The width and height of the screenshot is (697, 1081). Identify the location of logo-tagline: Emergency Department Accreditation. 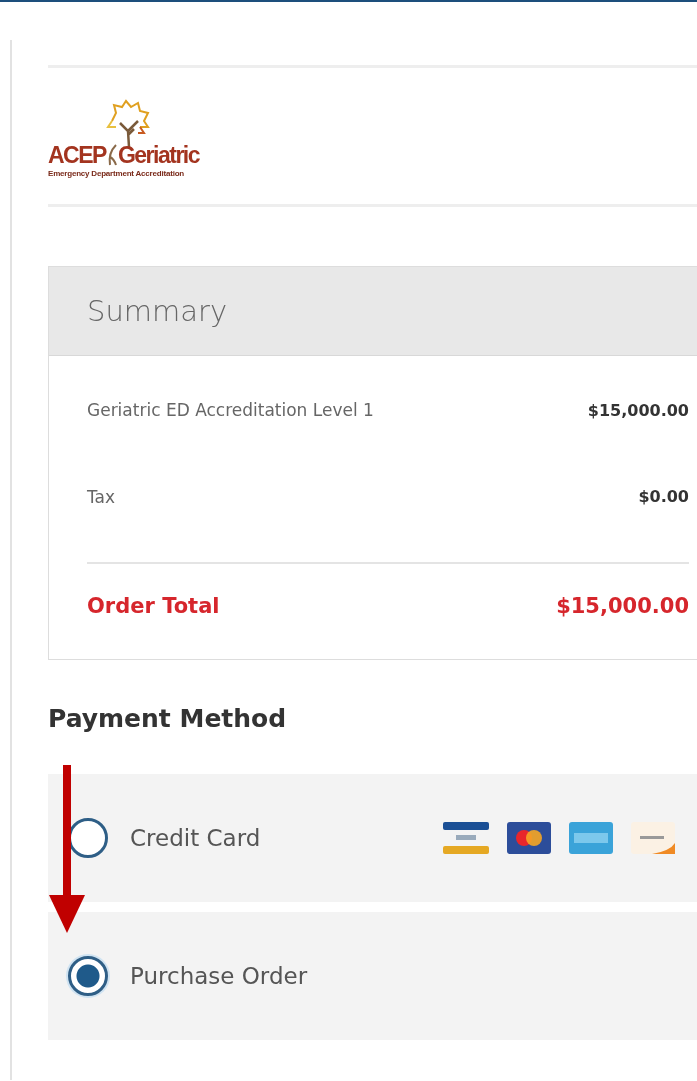
(116, 173).